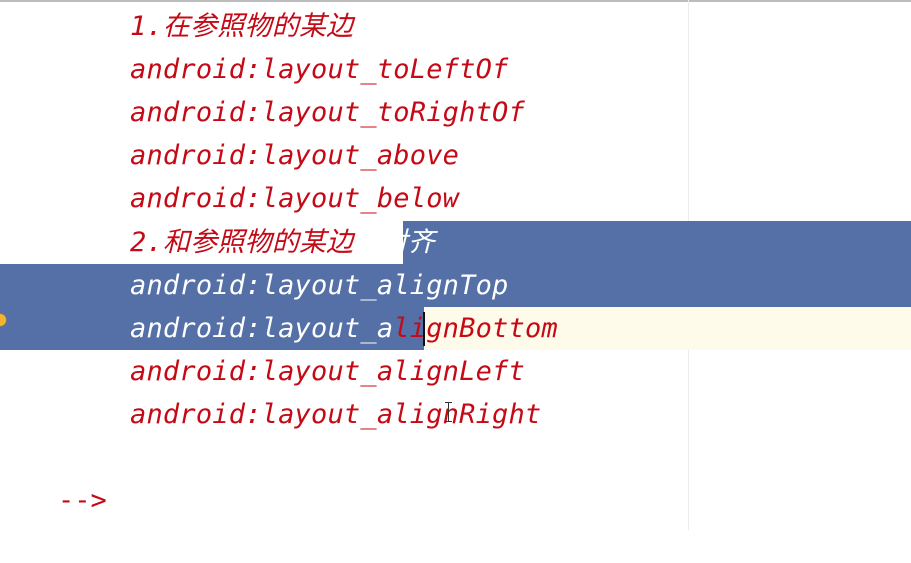  I want to click on code-line: android:layout_alignBottom, so click(344, 328).